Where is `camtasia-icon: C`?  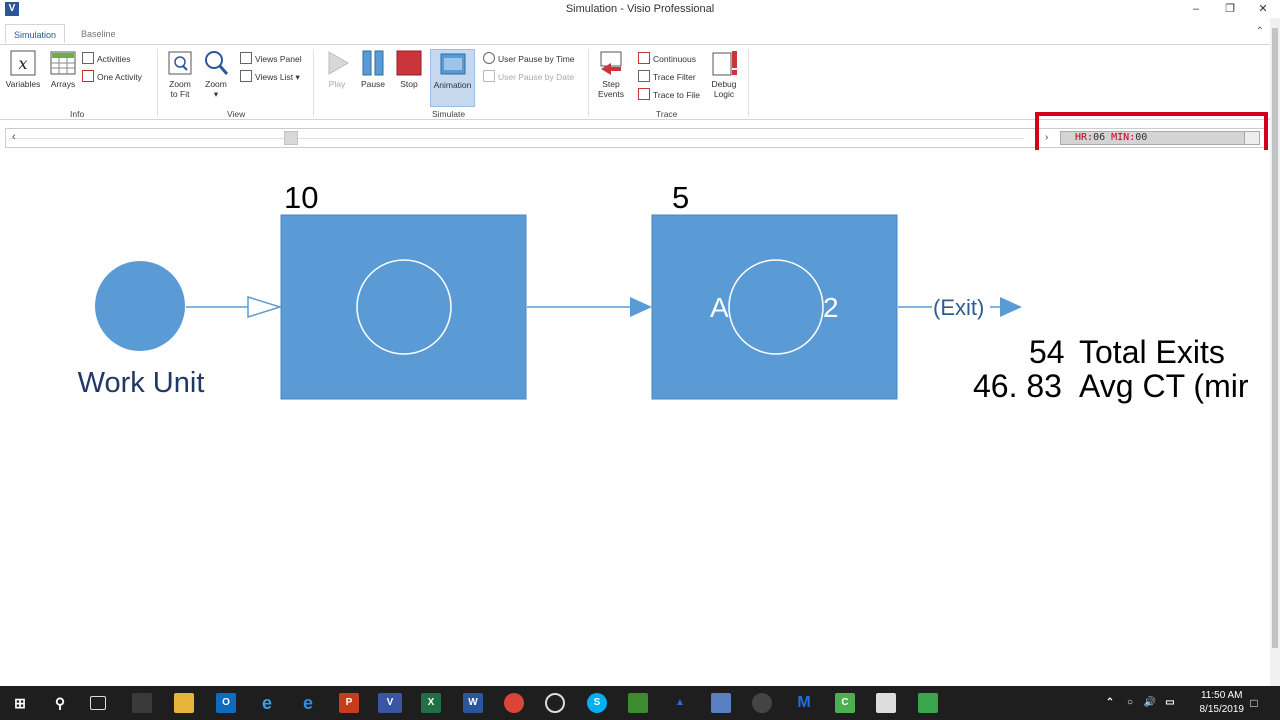 camtasia-icon: C is located at coordinates (845, 703).